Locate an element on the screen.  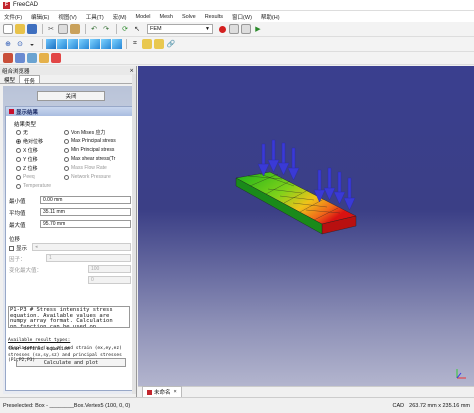
close-button: 关闭 is located at coordinates (71, 96).